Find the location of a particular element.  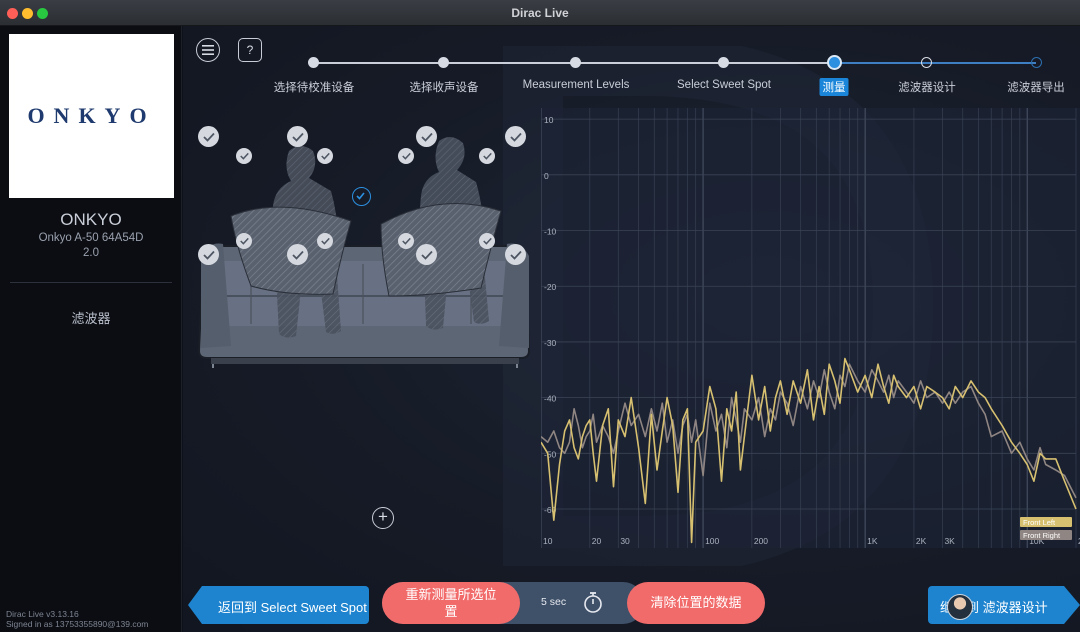

step-dot-sweetspot is located at coordinates (723, 62).